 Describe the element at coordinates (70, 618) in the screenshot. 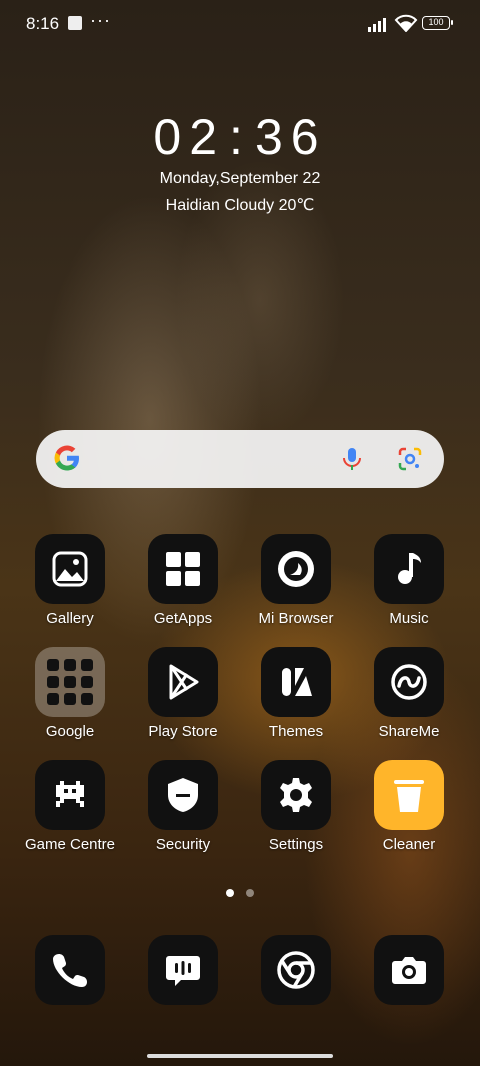

I see `app-label: Gallery` at that location.